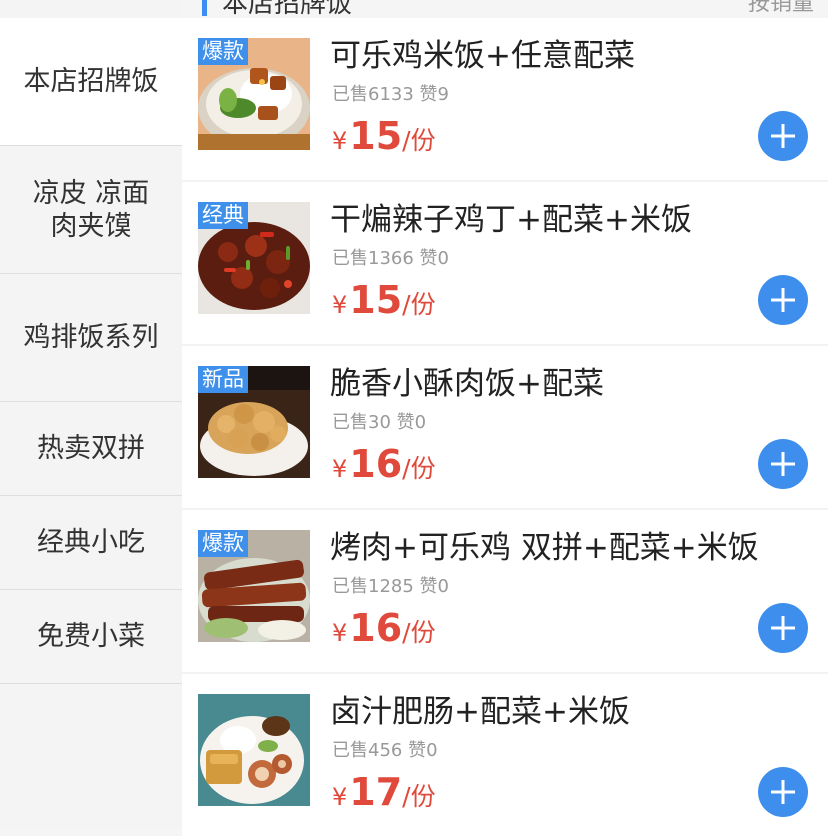  What do you see at coordinates (385, 750) in the screenshot?
I see `product-stats: 已售456 赞0` at bounding box center [385, 750].